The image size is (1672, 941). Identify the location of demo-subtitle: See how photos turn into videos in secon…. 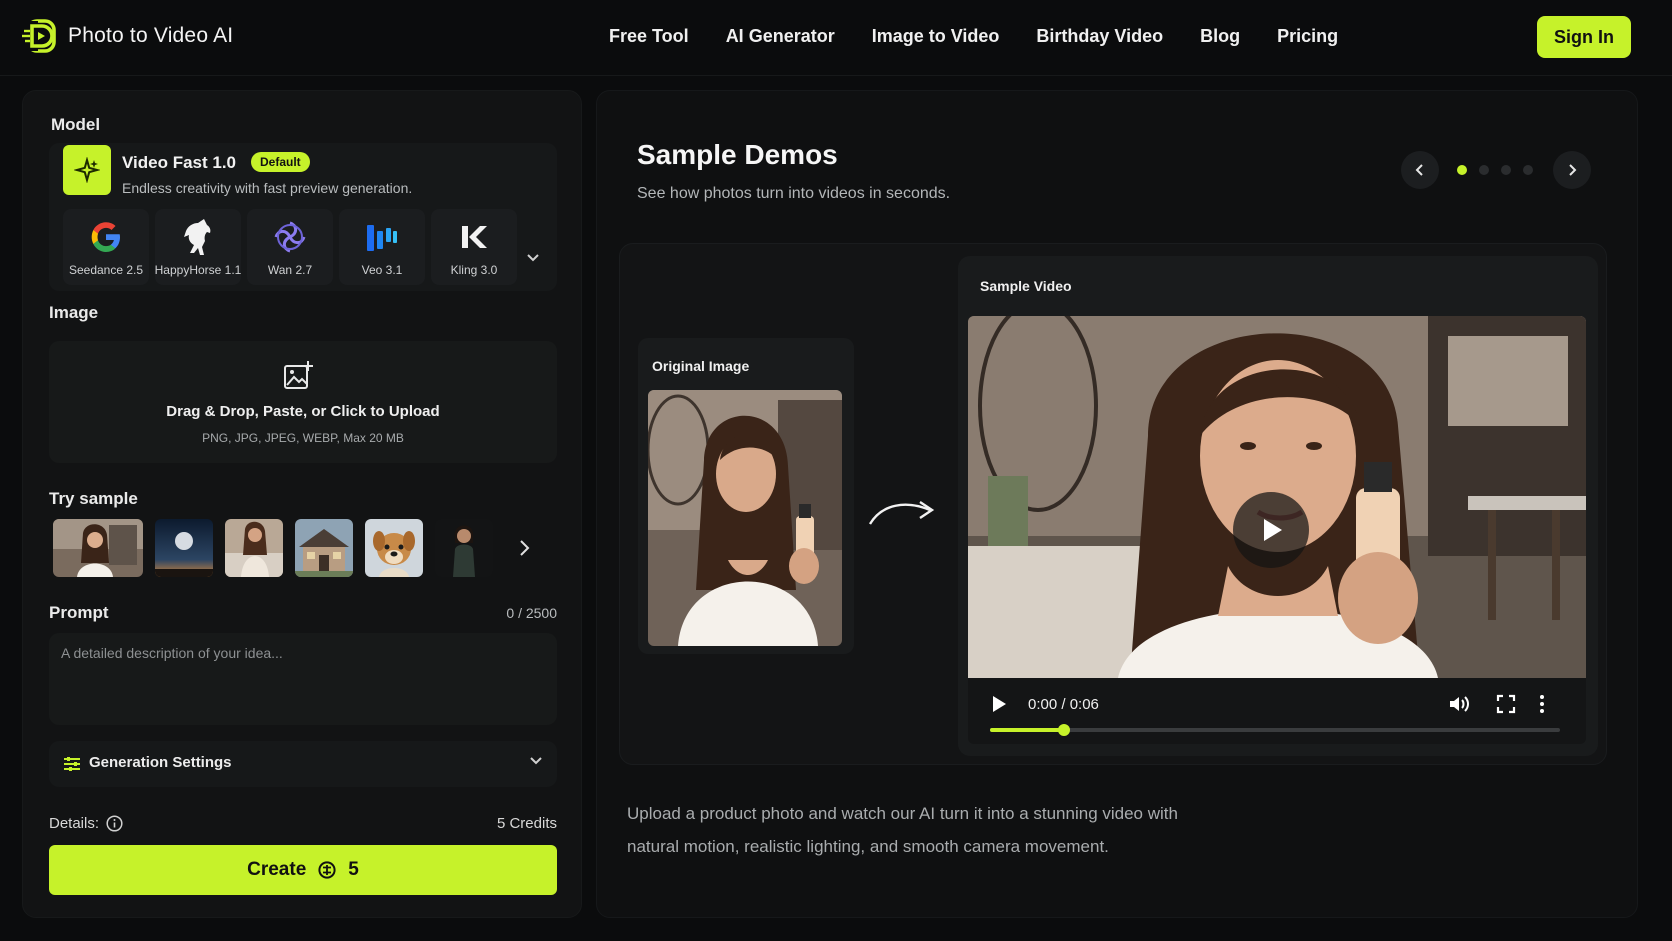
(794, 193).